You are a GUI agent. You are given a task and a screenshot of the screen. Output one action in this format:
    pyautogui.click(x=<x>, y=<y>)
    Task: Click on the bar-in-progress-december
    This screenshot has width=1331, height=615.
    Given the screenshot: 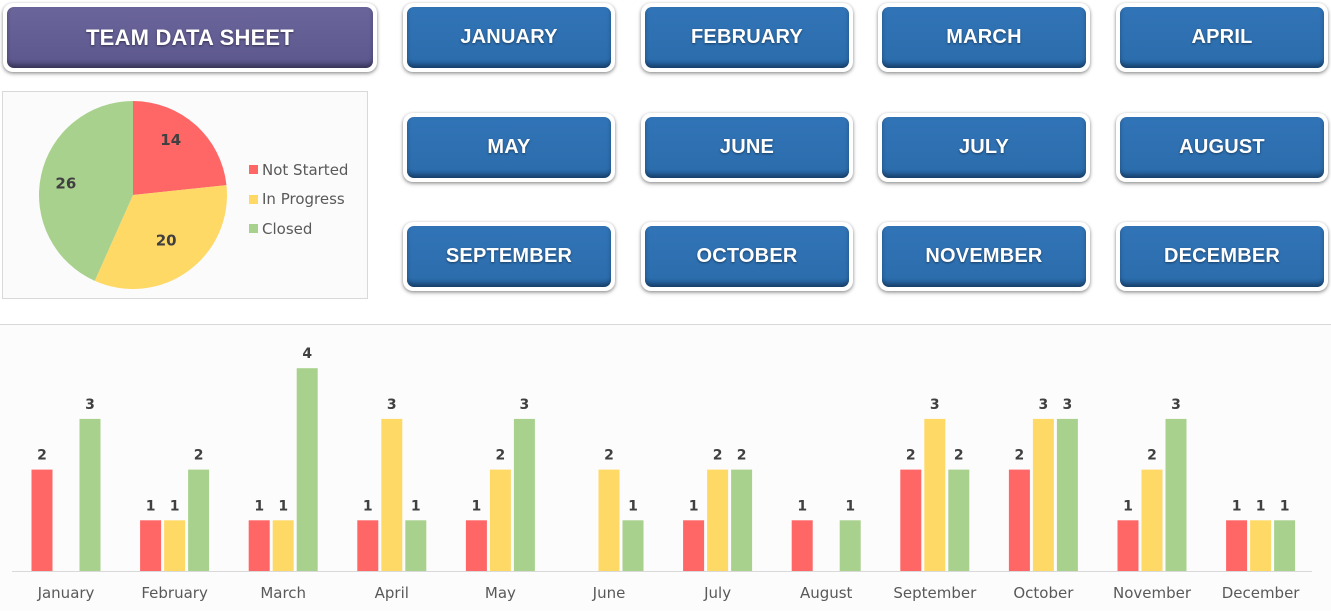 What is the action you would take?
    pyautogui.click(x=1261, y=545)
    